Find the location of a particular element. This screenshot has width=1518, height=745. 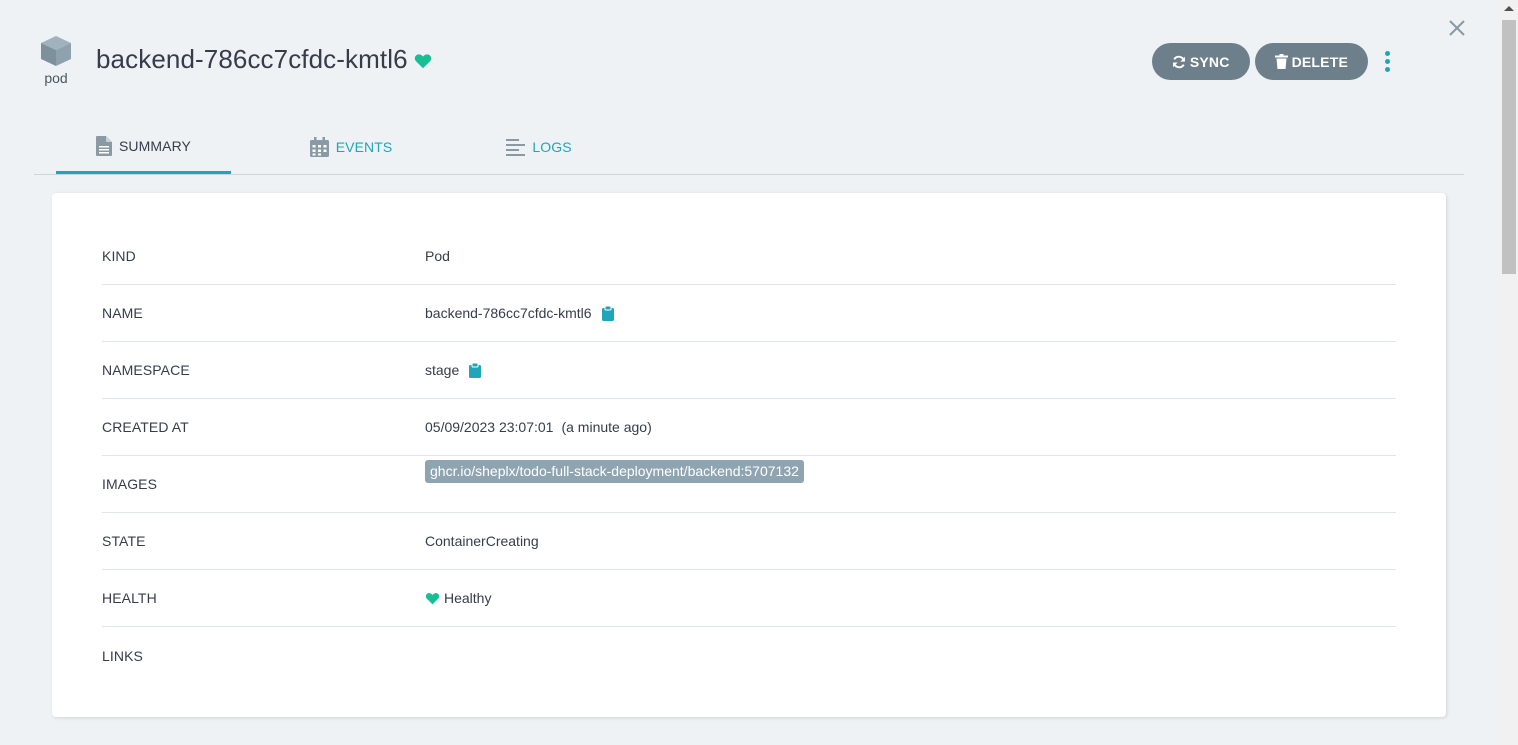

tab-events: EVENTS is located at coordinates (351, 147).